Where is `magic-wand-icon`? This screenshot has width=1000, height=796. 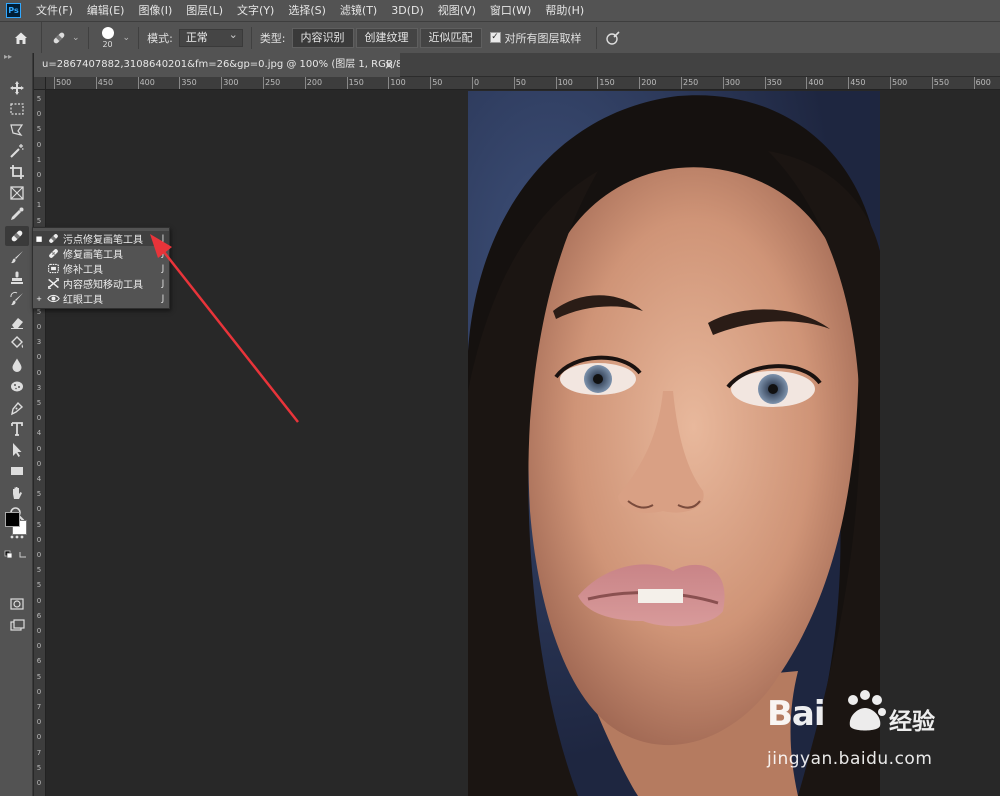 magic-wand-icon is located at coordinates (17, 151).